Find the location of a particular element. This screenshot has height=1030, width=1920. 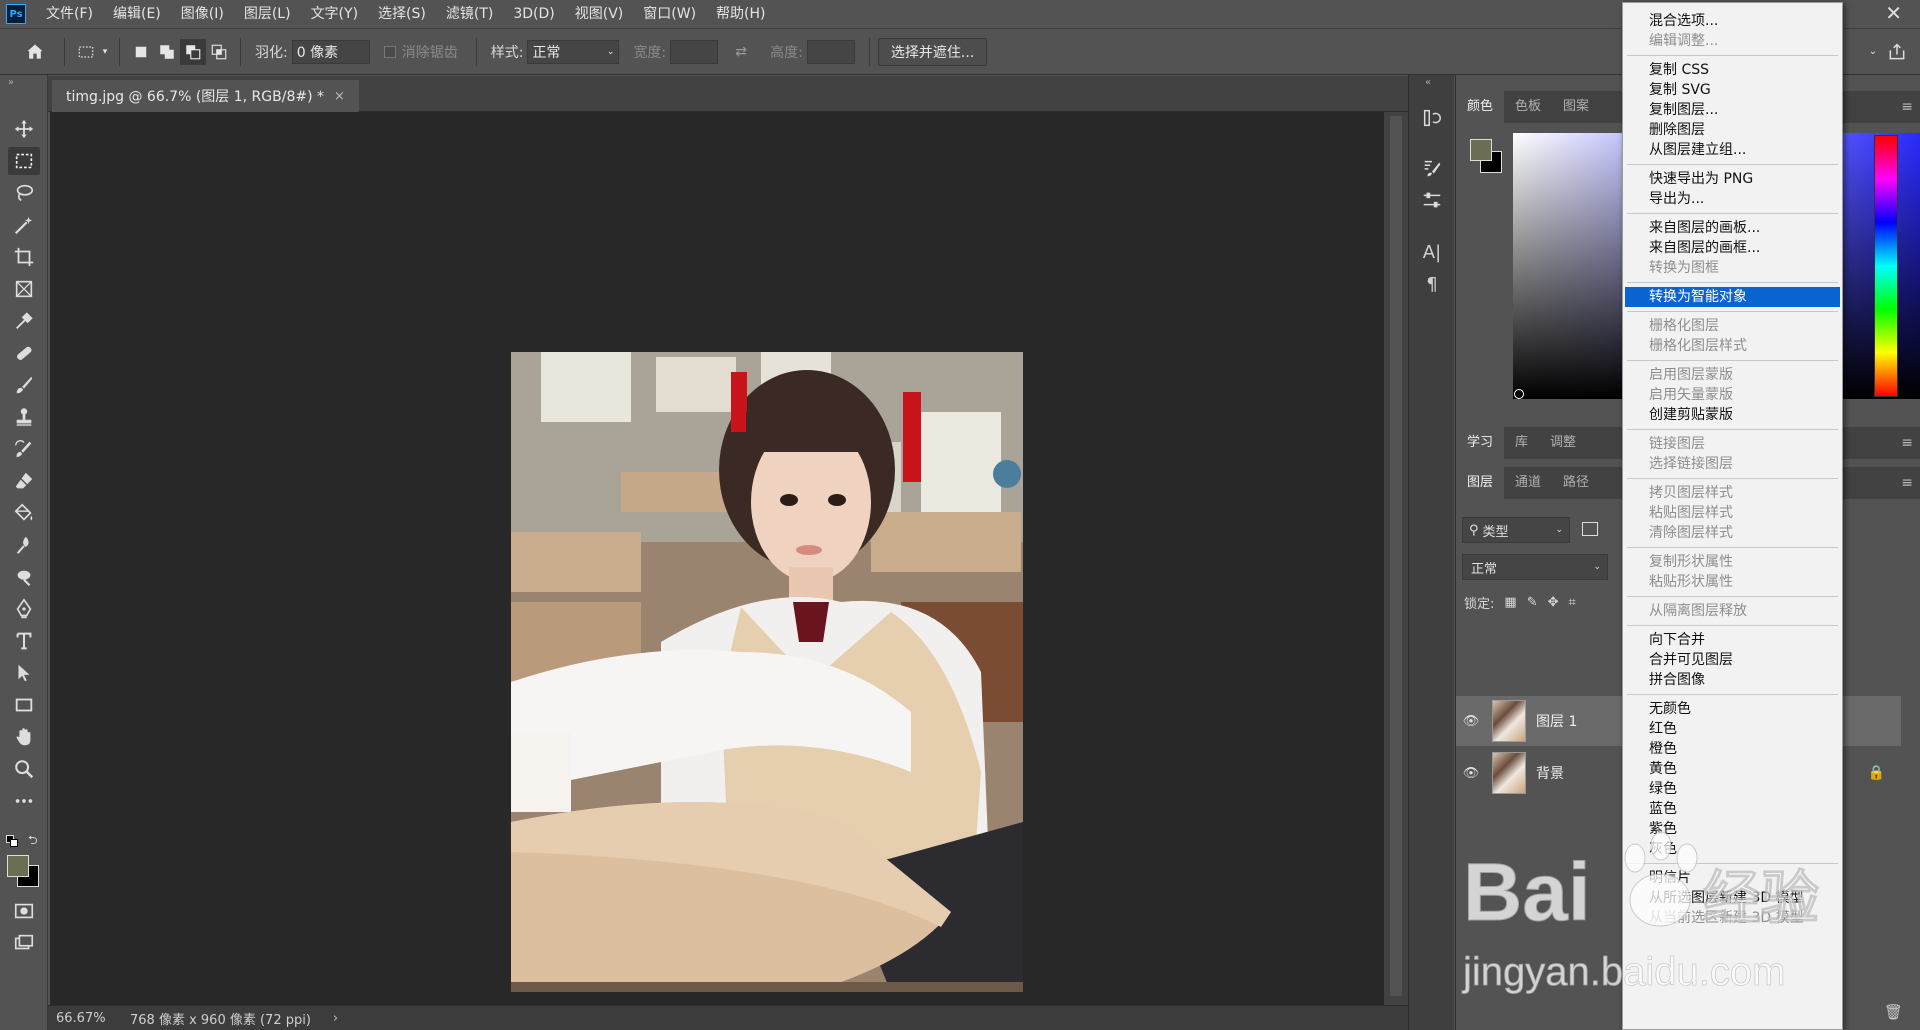

frame-tool-icon is located at coordinates (24, 289).